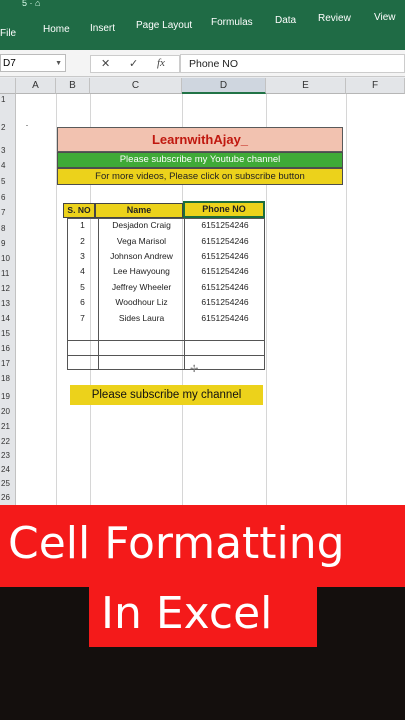 Image resolution: width=405 pixels, height=720 pixels. Describe the element at coordinates (8, 273) in the screenshot. I see `row-header-11: 11` at that location.